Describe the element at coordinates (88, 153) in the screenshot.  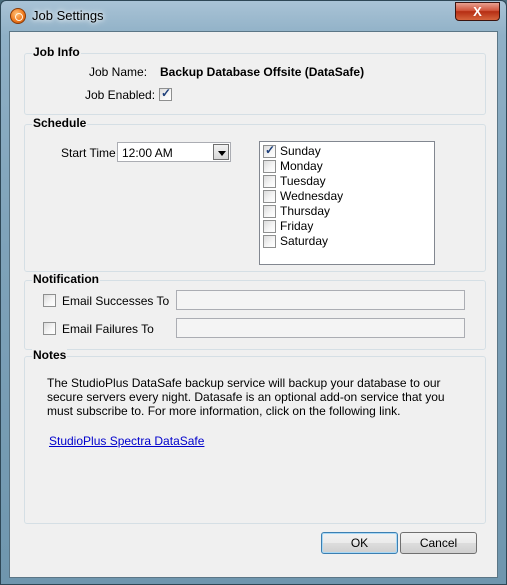
I see `start-time-label: Start Time` at that location.